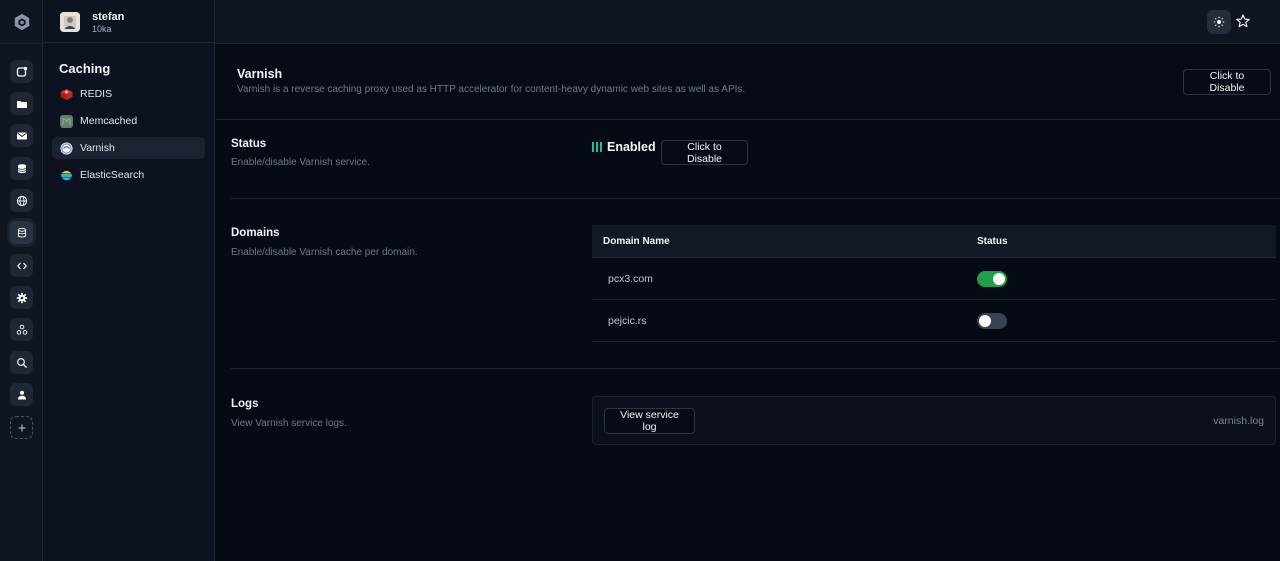  I want to click on sidebar-item-redis: REDIS, so click(128, 94).